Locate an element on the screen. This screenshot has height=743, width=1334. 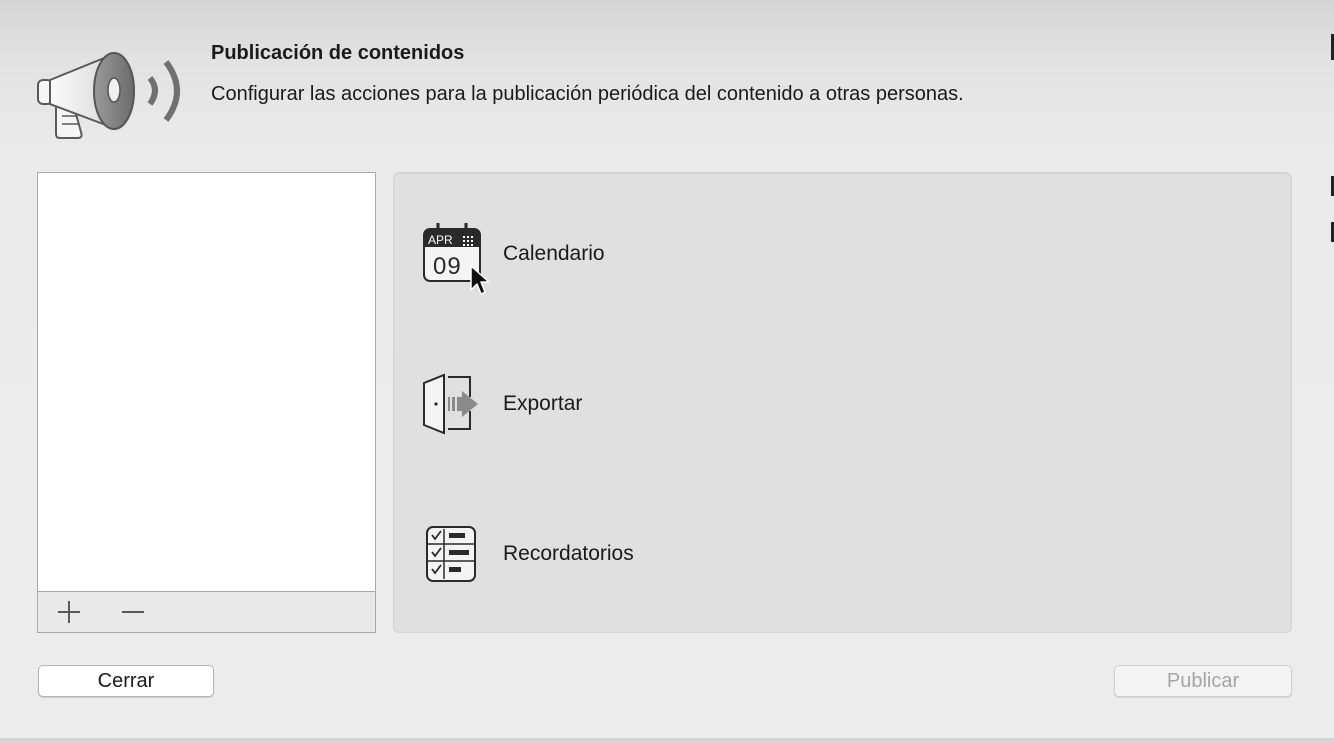
plus-icon is located at coordinates (69, 612).